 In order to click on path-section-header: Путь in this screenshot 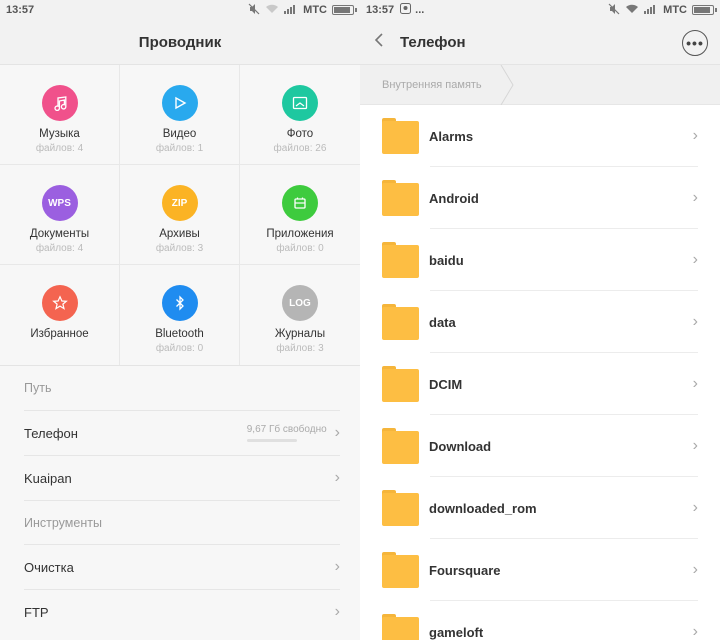, I will do `click(38, 388)`.